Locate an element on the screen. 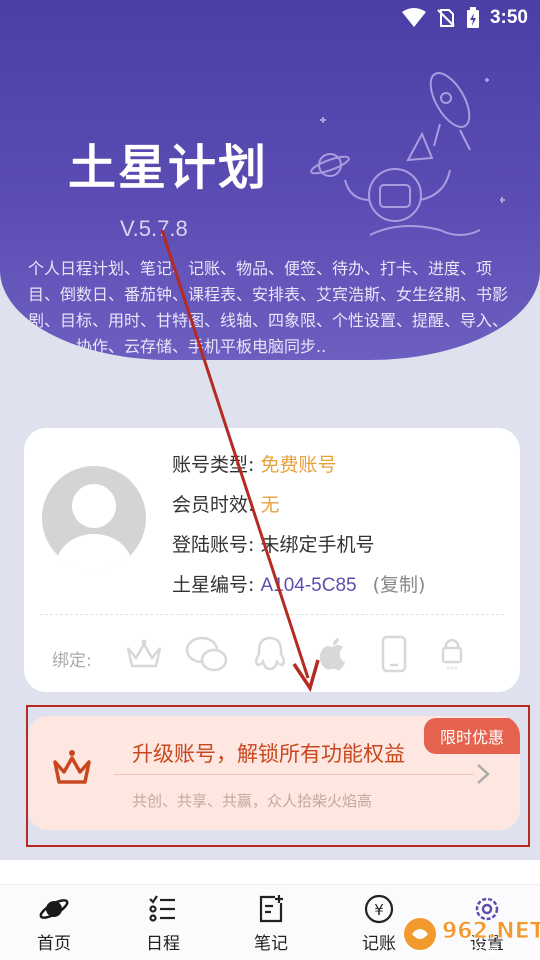 The image size is (540, 960). login-account-row: 登陆账号: 未绑定手机号 is located at coordinates (273, 543).